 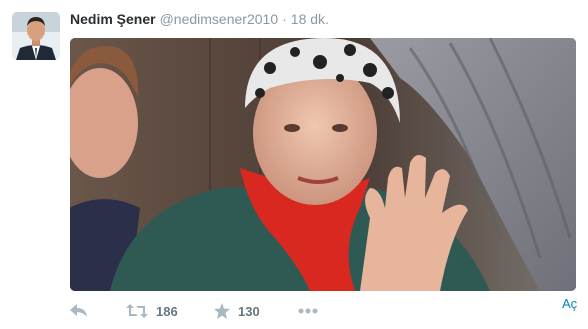 I want to click on profile-photo-icon, so click(x=36, y=36).